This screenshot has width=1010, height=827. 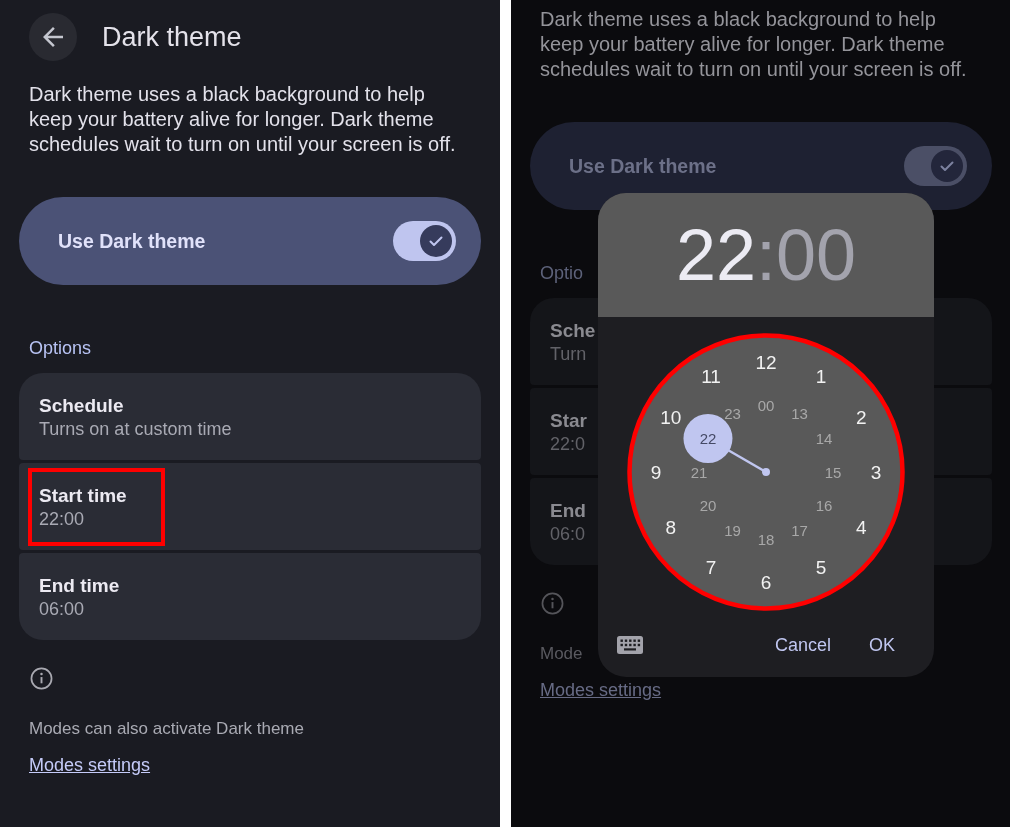 I want to click on dial-number: 1, so click(x=821, y=377).